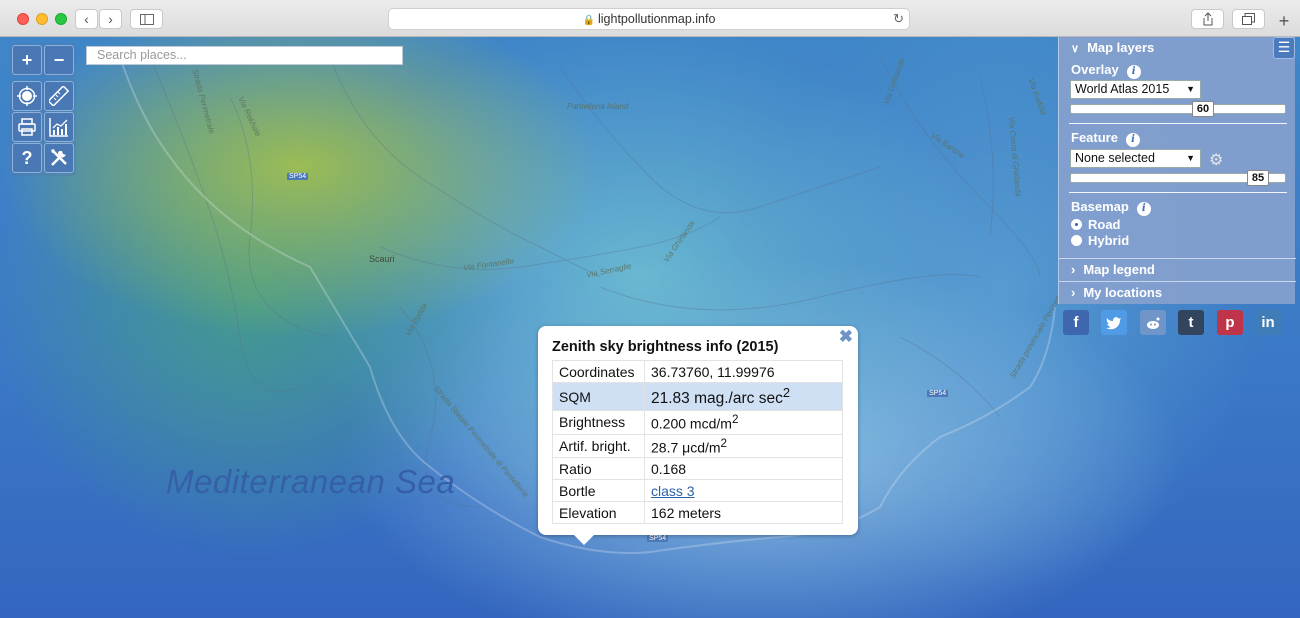  I want to click on minimize-window-button, so click(42, 19).